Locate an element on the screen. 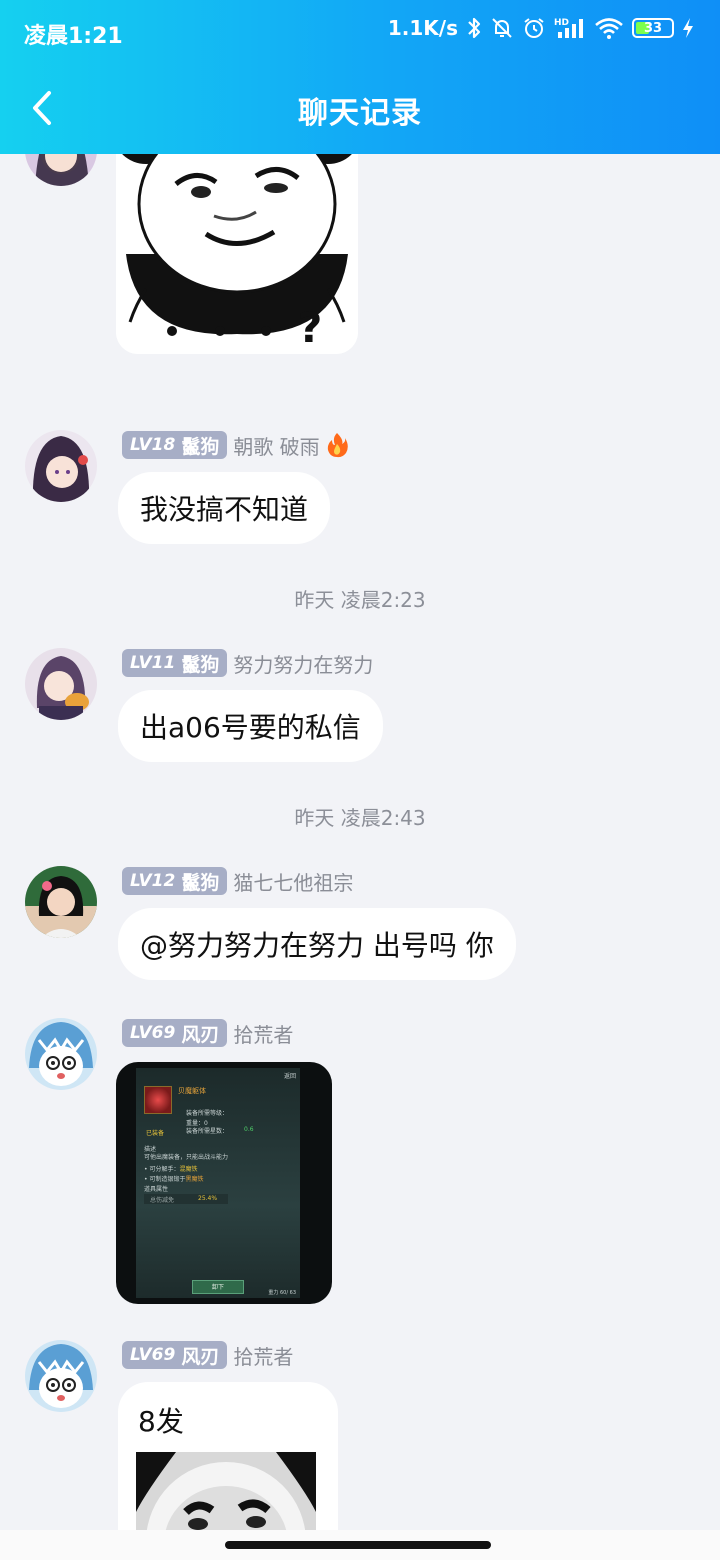  badge-level: LV18 is located at coordinates (153, 445).